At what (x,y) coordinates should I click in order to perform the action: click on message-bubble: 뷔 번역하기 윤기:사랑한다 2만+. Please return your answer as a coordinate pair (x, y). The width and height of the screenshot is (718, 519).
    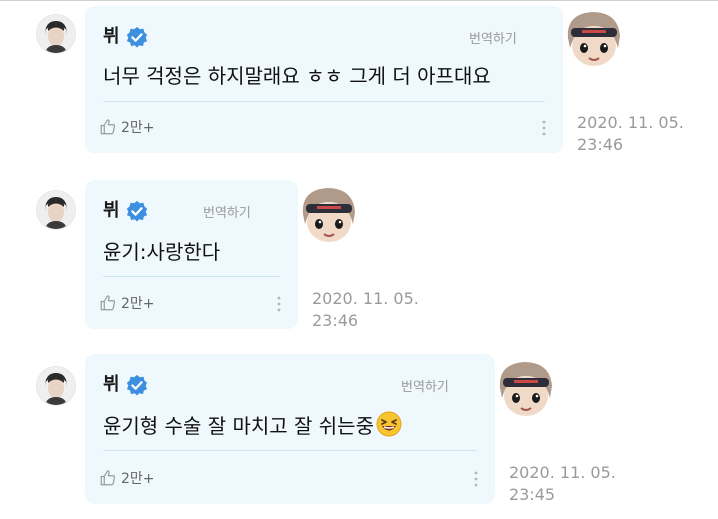
    Looking at the image, I should click on (191, 254).